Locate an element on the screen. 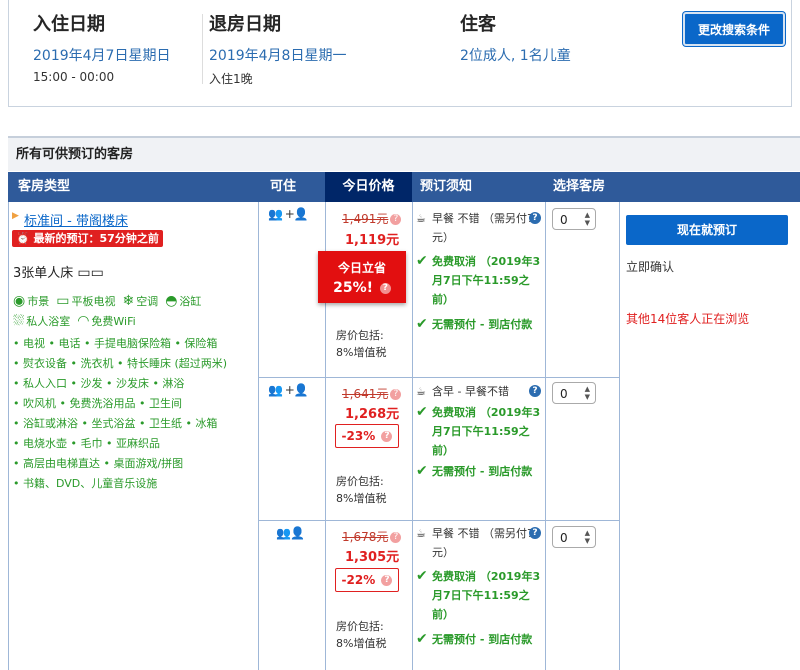  deal-title: 今日立省 is located at coordinates (361, 268).